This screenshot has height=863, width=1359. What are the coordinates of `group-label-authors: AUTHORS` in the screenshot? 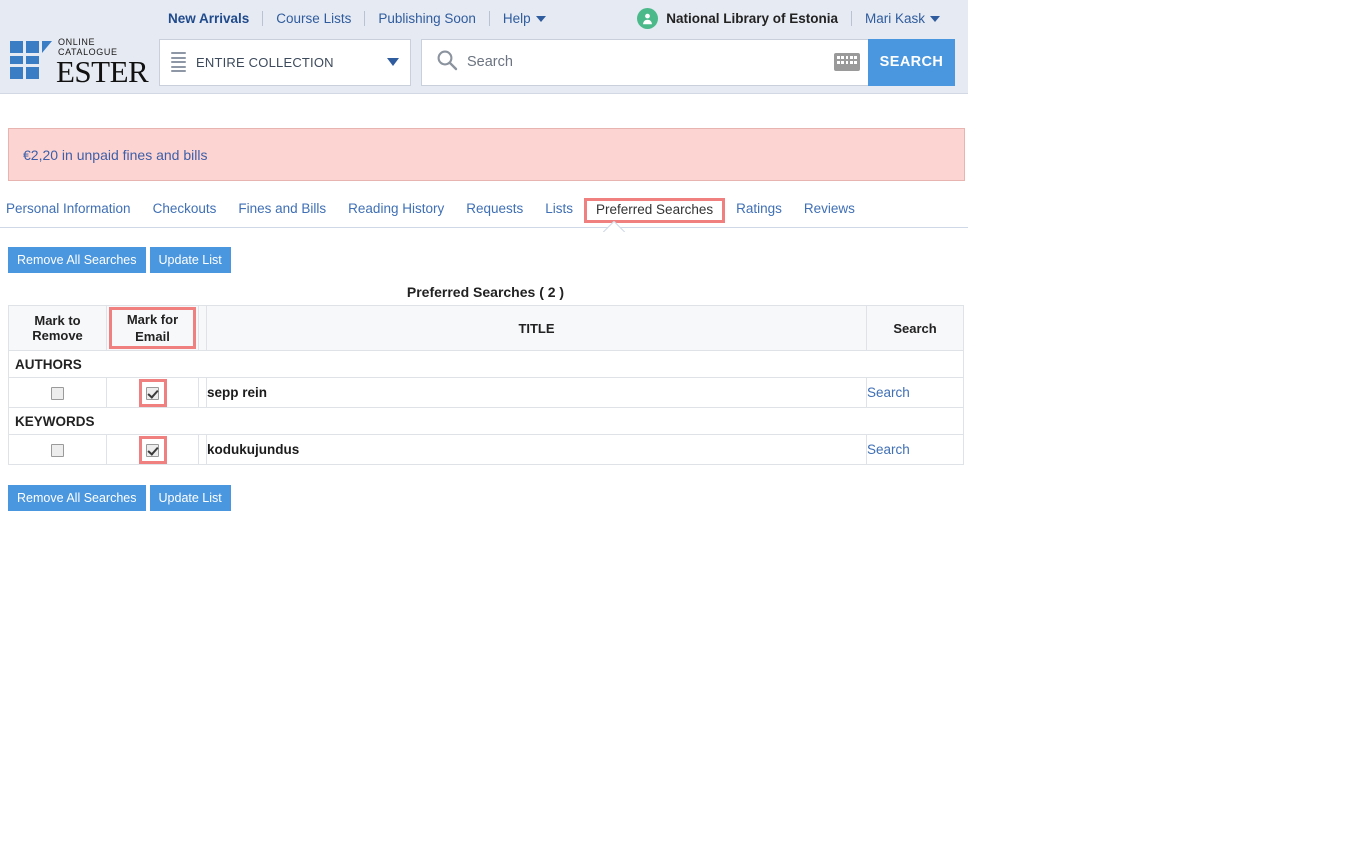 It's located at (437, 364).